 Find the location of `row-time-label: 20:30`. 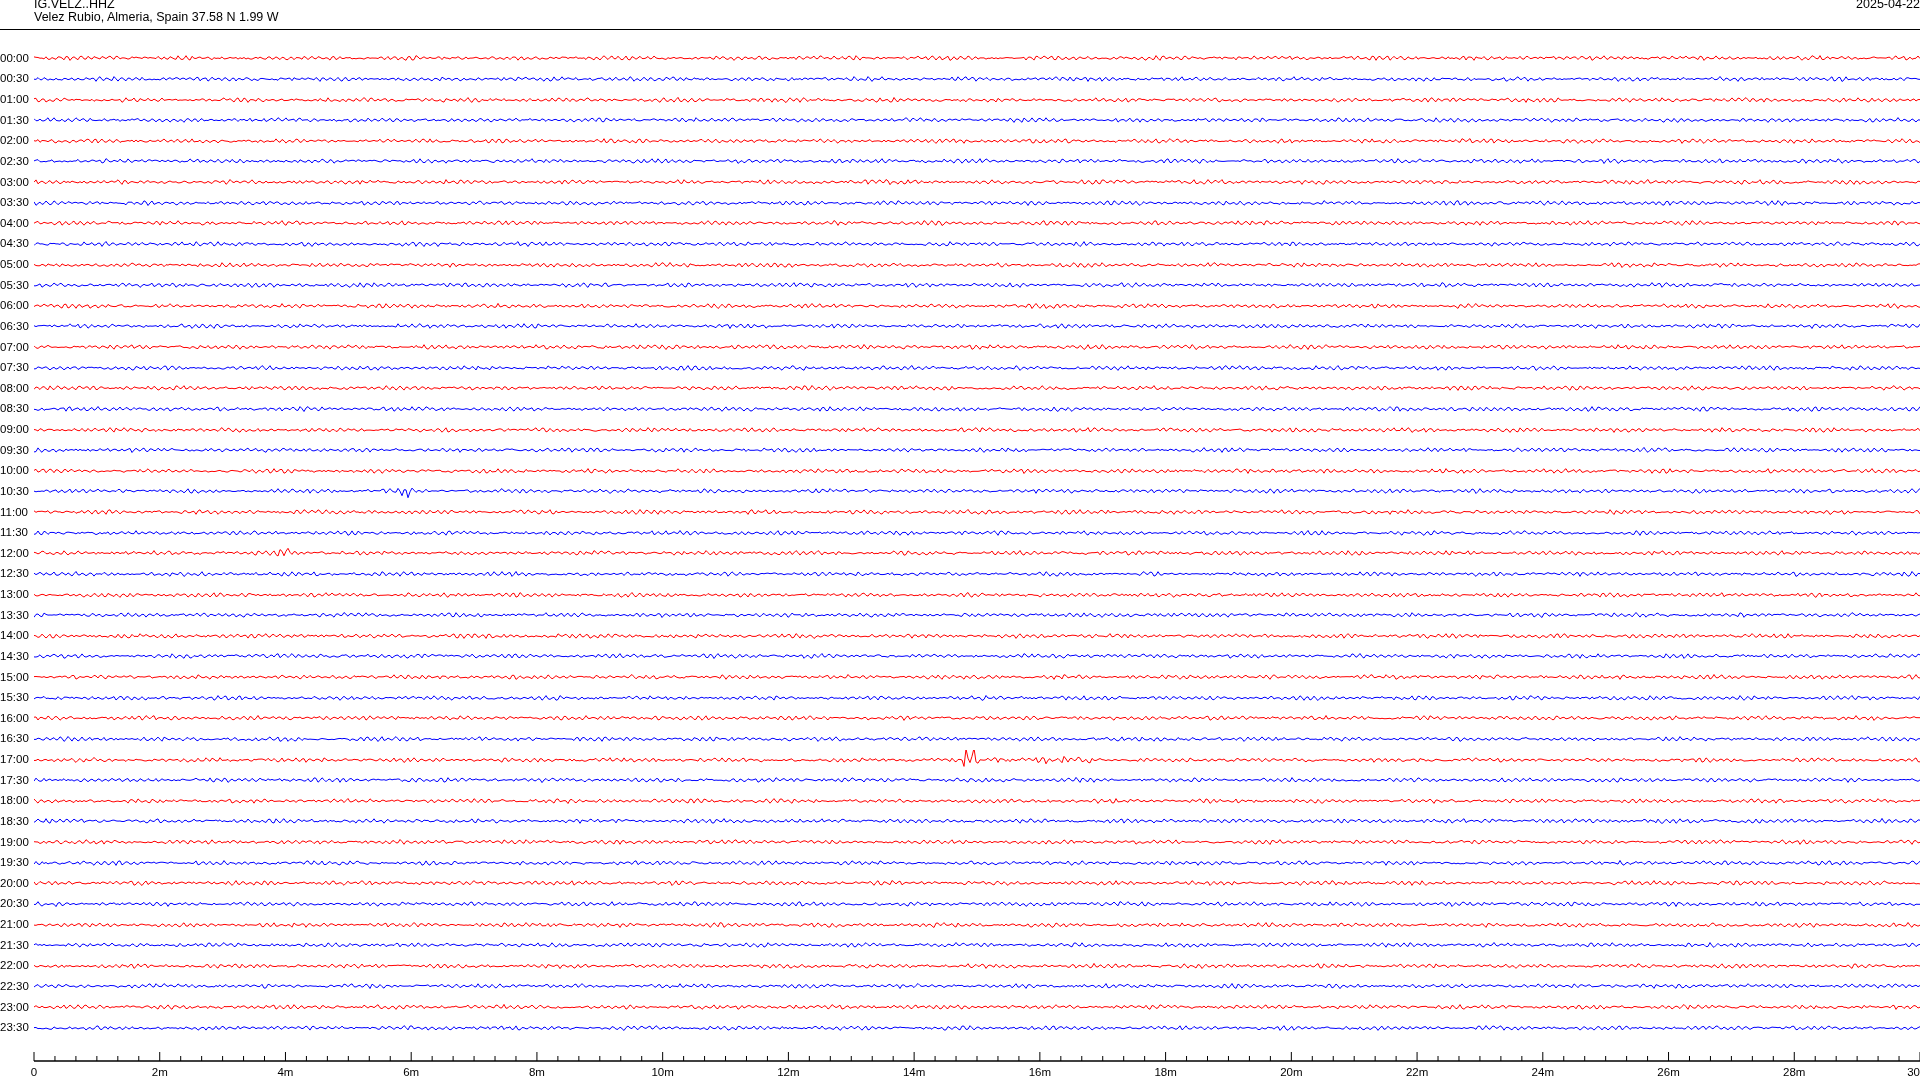

row-time-label: 20:30 is located at coordinates (15, 904).